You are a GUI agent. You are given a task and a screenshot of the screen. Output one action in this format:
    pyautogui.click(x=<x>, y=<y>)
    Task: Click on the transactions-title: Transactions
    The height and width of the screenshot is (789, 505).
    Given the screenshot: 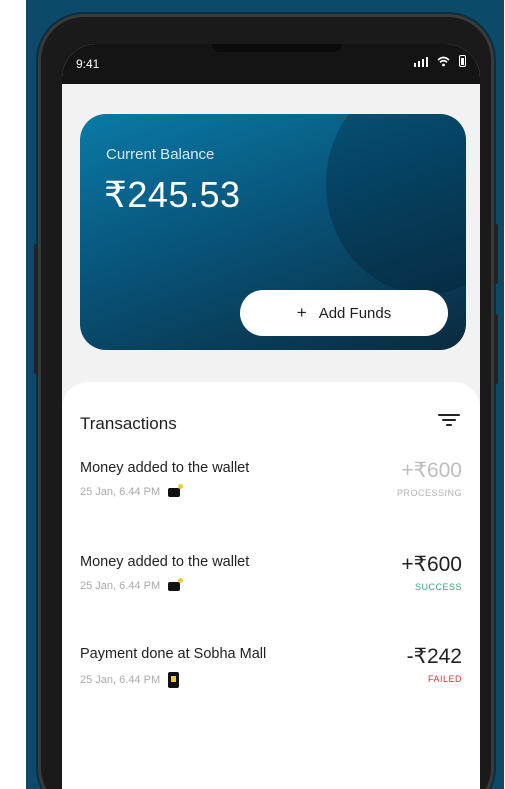 What is the action you would take?
    pyautogui.click(x=128, y=423)
    